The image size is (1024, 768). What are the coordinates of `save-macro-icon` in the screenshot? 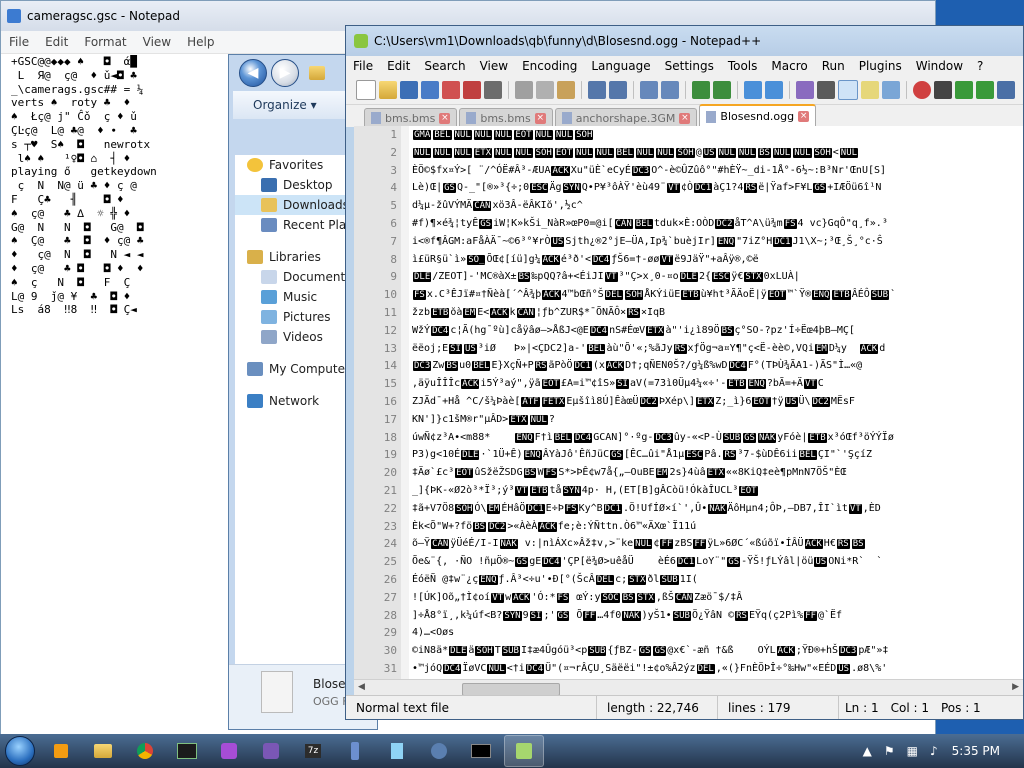 It's located at (1006, 90).